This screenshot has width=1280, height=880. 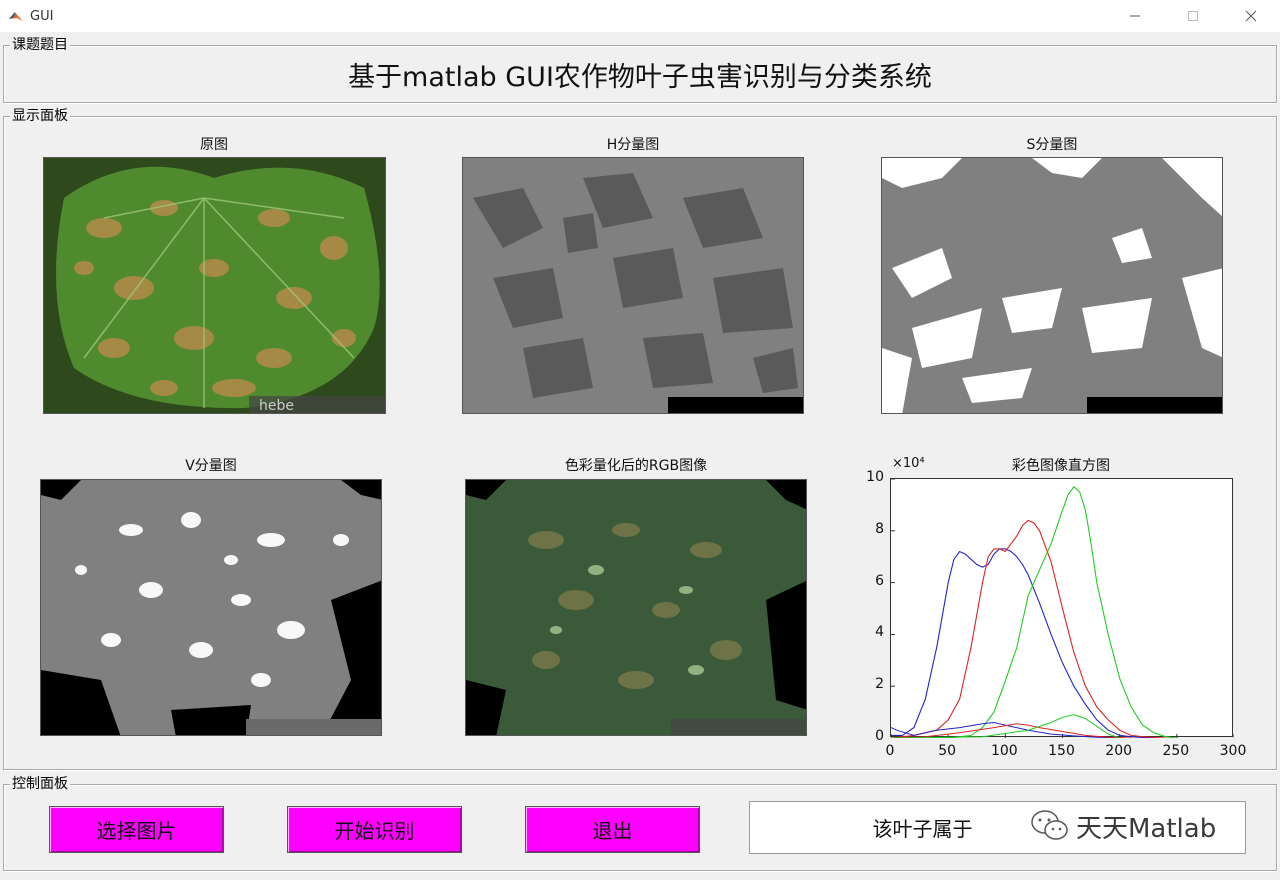 I want to click on window-titlebar: GUI, so click(x=640, y=16).